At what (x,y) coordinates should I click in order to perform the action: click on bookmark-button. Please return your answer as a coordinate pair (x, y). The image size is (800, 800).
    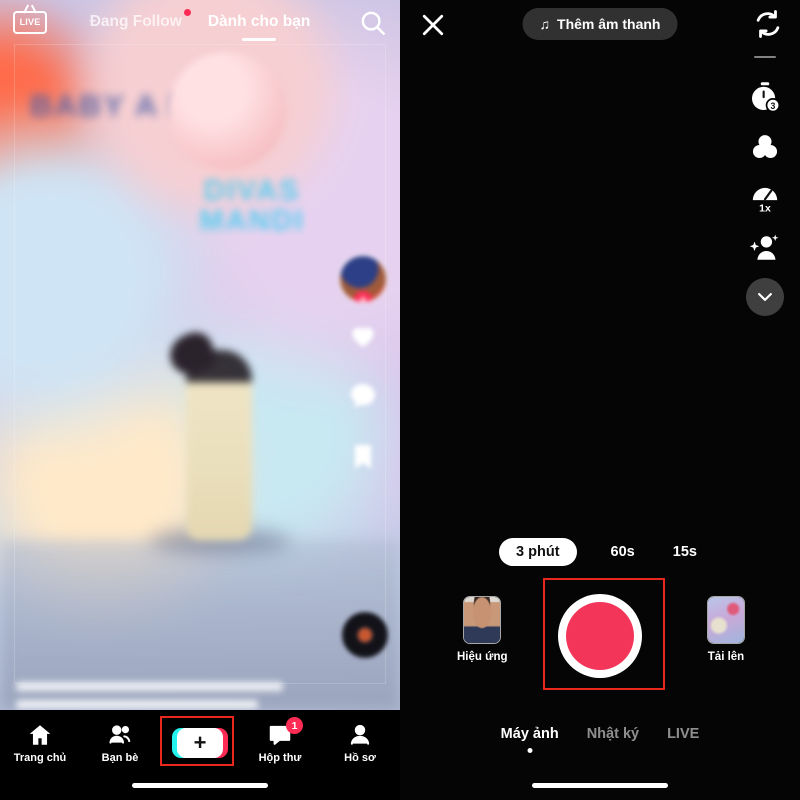
    Looking at the image, I should click on (363, 463).